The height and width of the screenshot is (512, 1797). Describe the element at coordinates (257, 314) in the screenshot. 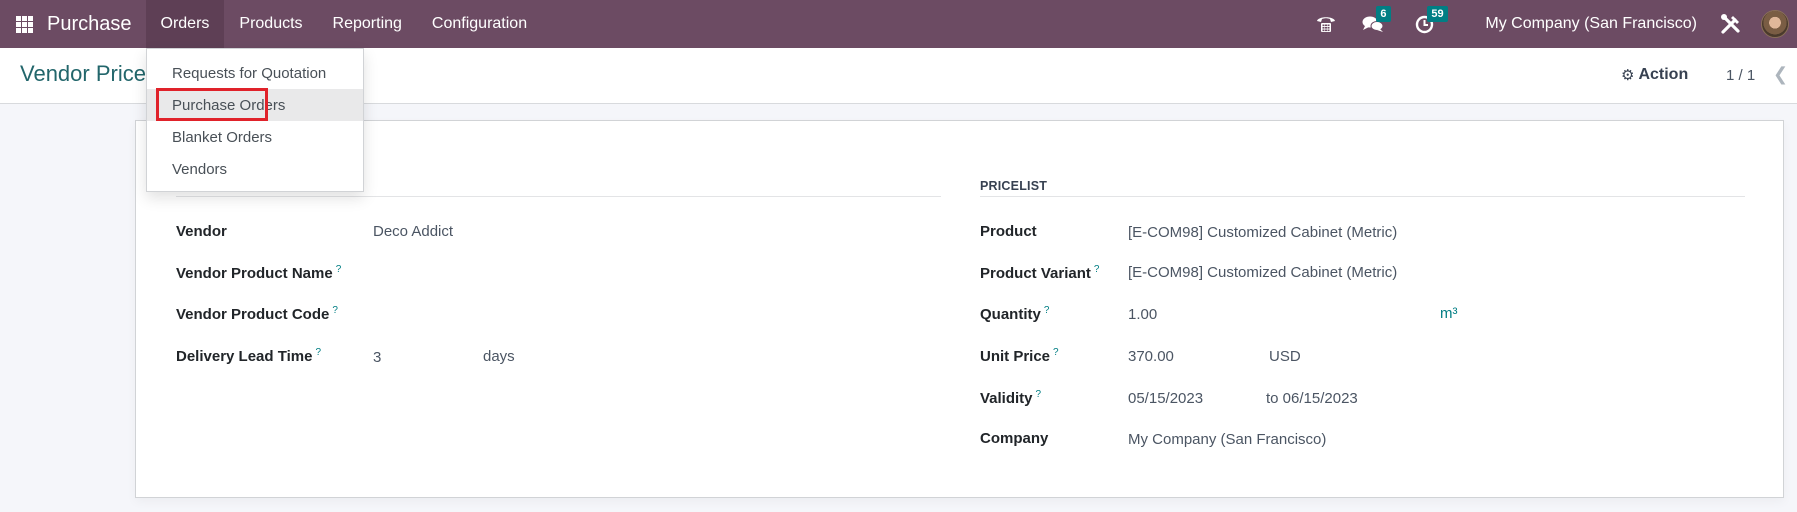

I see `vendor-product-code-label: Vendor Product Code?` at that location.